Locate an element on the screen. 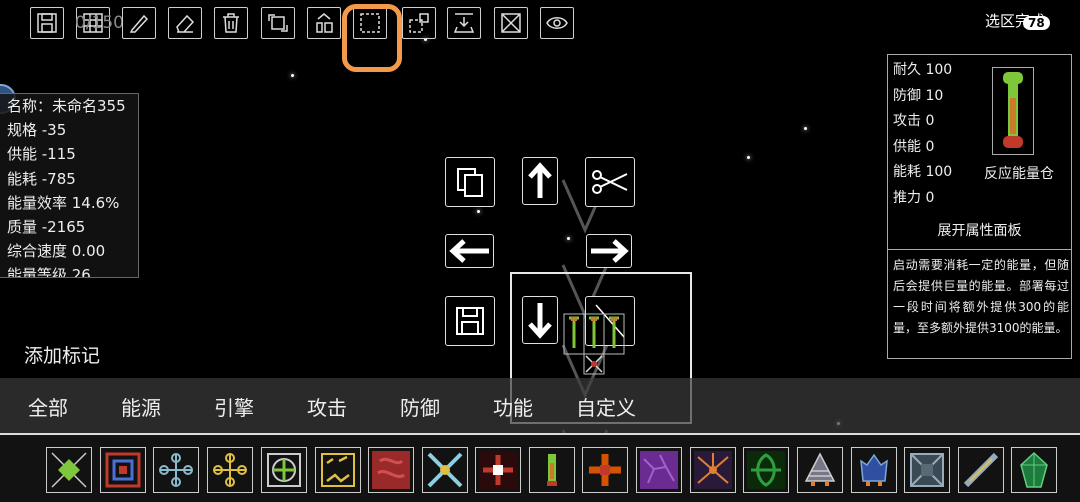 Image resolution: width=1080 pixels, height=502 pixels. save-tool-button is located at coordinates (47, 23).